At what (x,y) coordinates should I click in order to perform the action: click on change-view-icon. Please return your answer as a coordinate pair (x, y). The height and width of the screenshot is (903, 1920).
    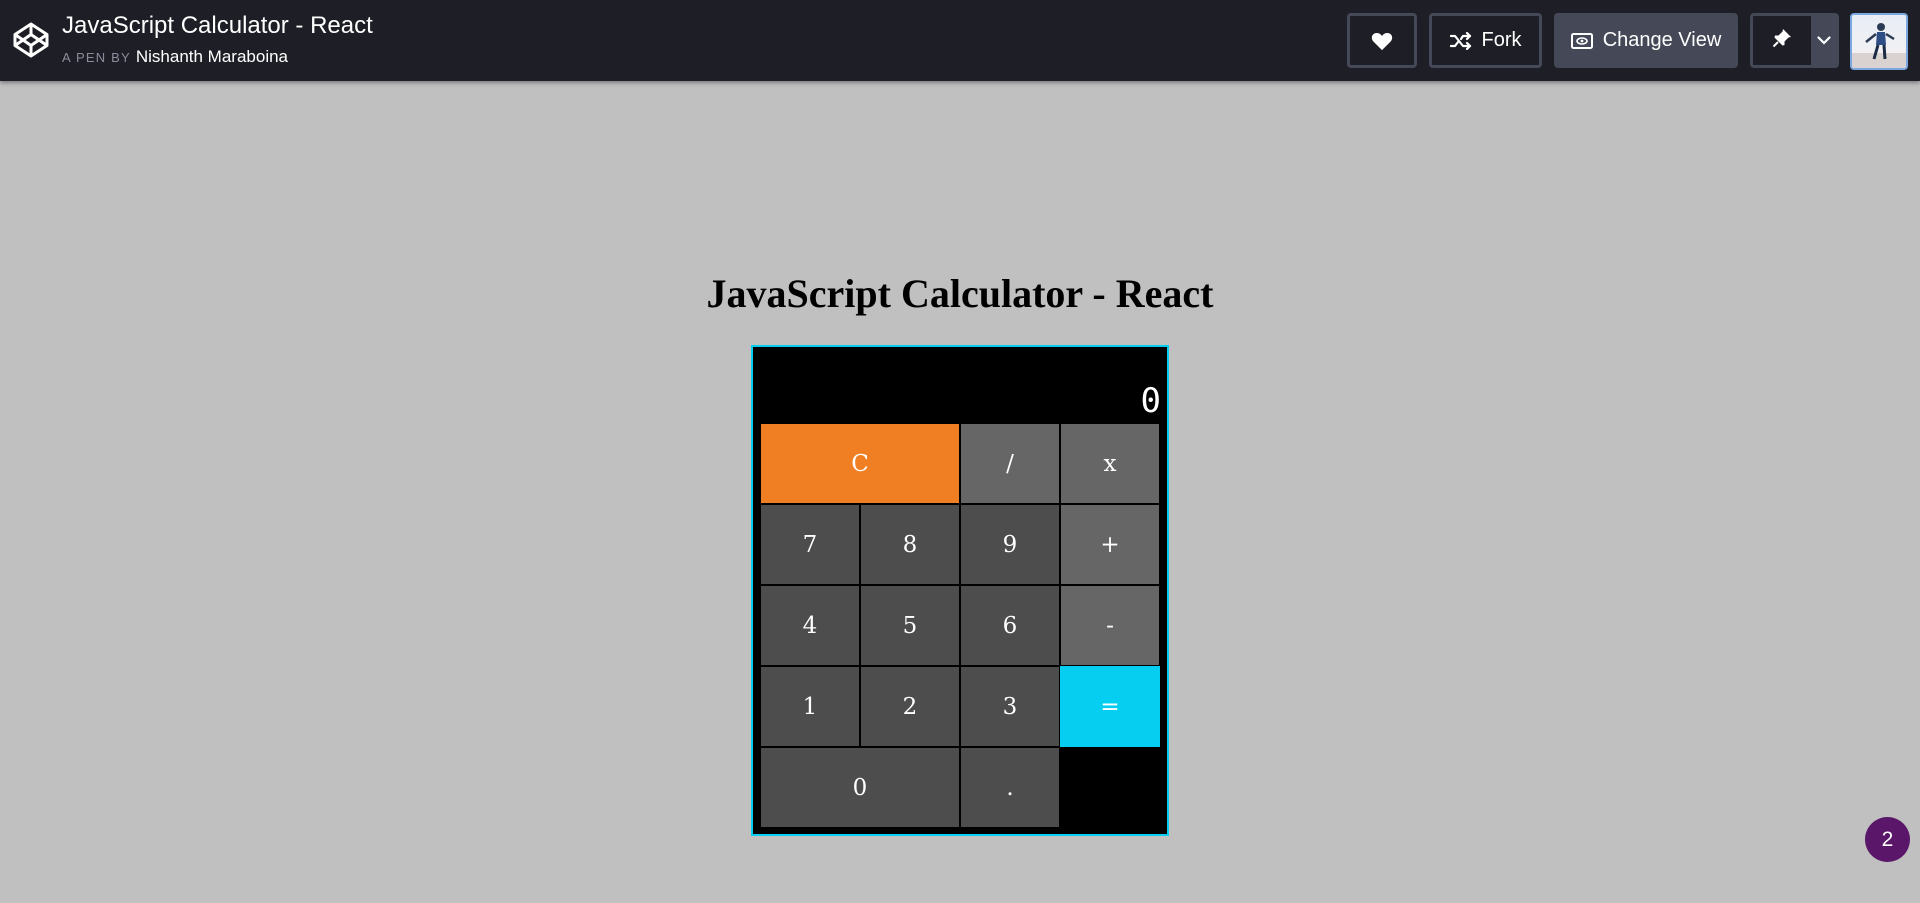
    Looking at the image, I should click on (1581, 40).